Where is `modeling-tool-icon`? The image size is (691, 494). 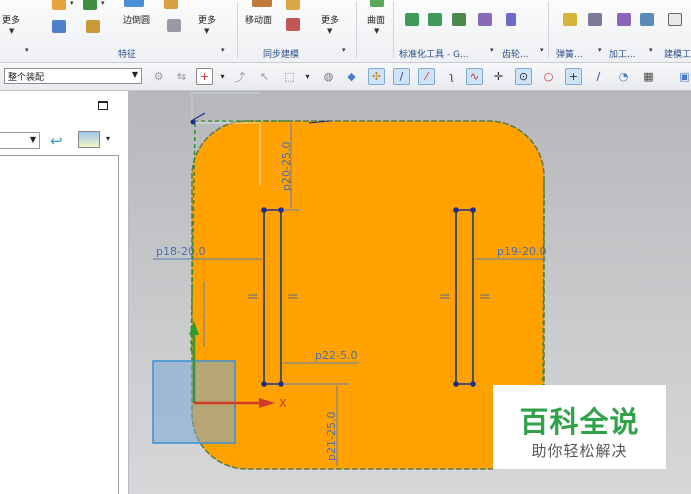 modeling-tool-icon is located at coordinates (675, 19).